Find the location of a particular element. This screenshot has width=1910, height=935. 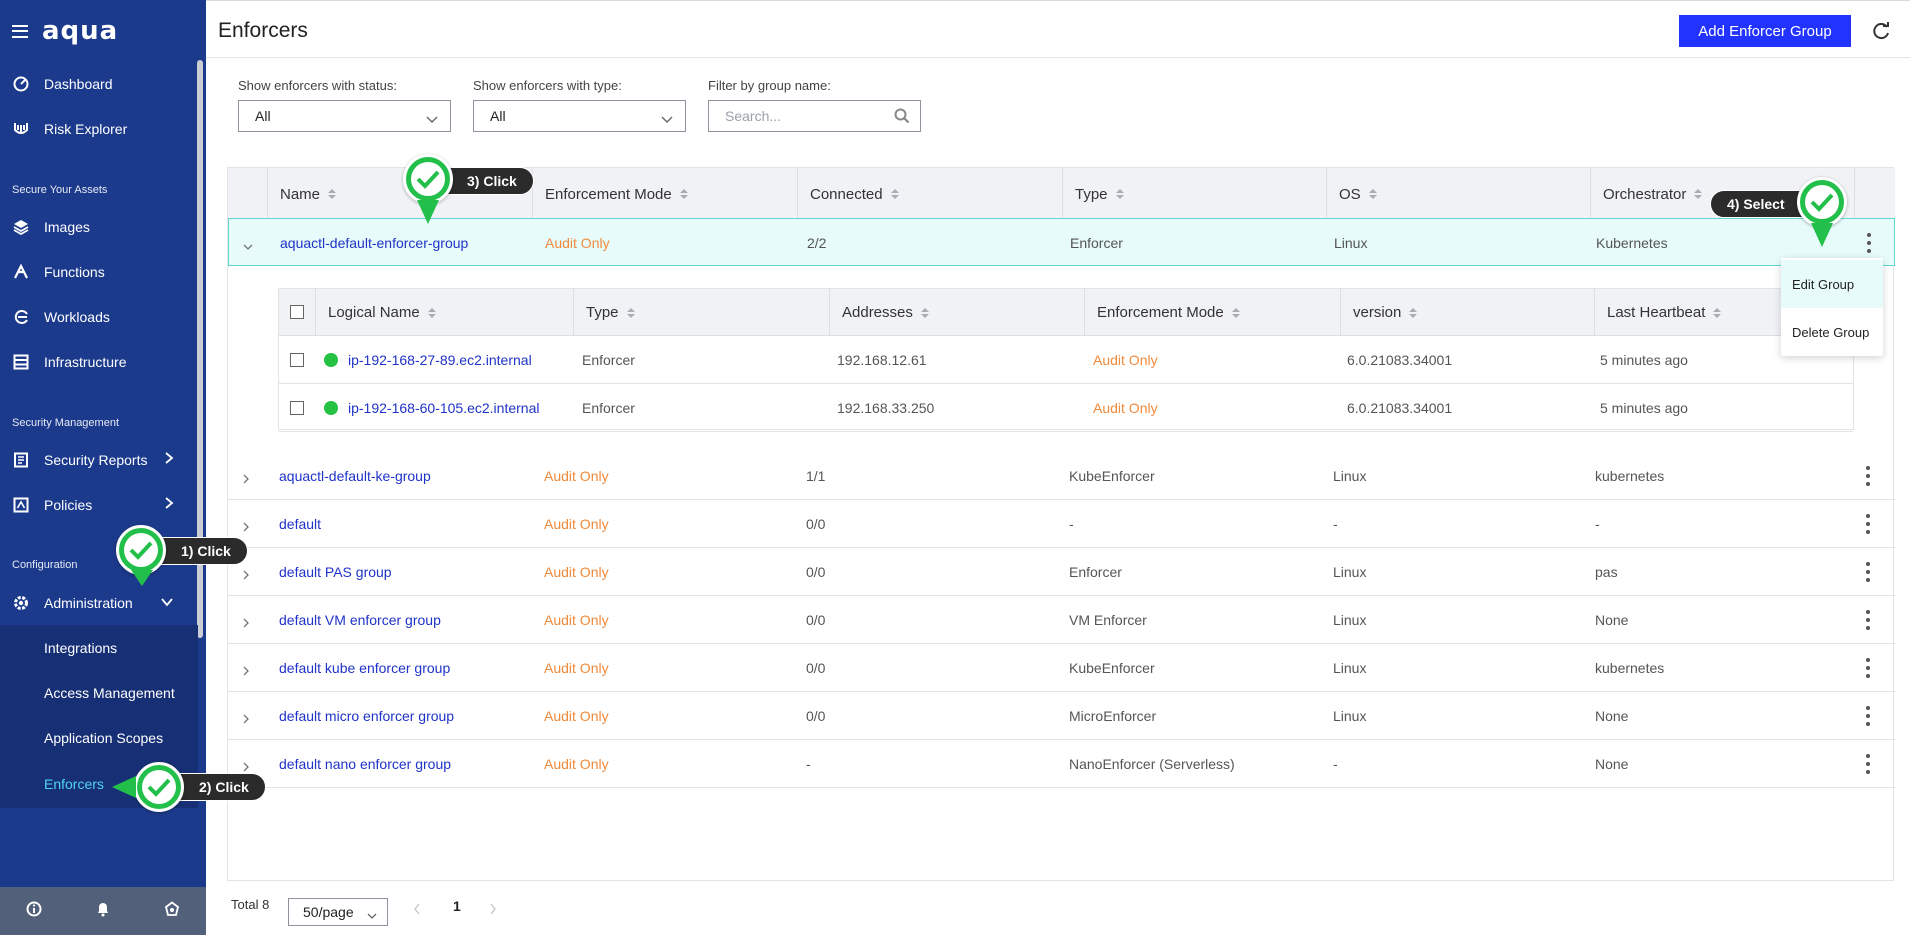

checkmark-icon is located at coordinates (159, 787).